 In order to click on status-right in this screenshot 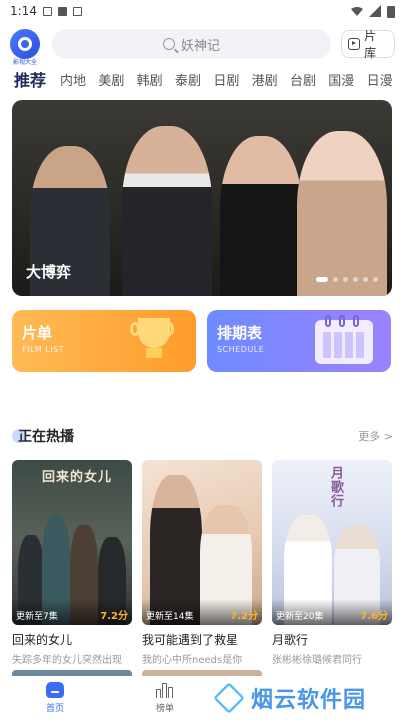, I will do `click(373, 11)`.